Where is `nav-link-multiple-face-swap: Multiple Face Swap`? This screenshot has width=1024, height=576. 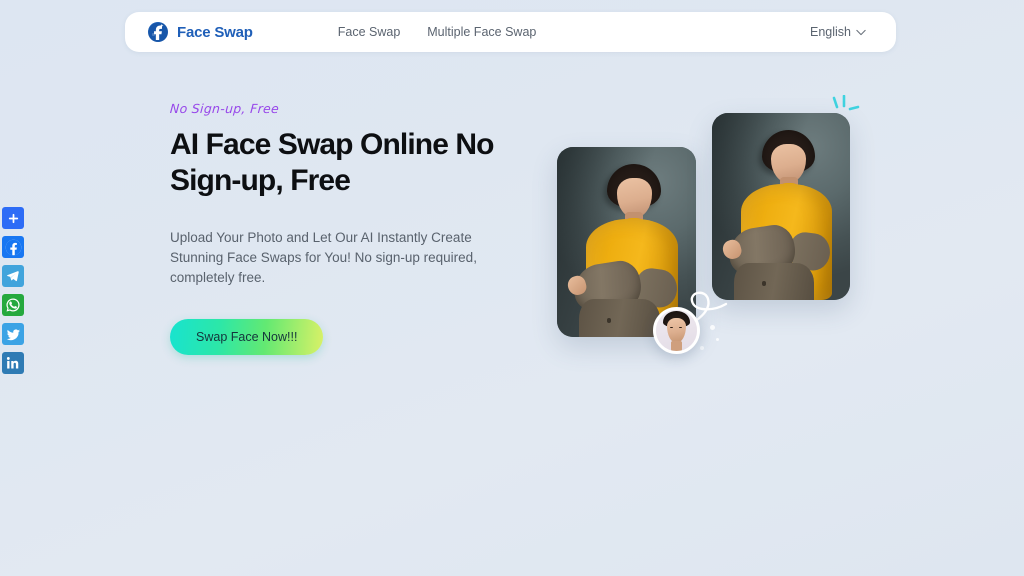 nav-link-multiple-face-swap: Multiple Face Swap is located at coordinates (481, 32).